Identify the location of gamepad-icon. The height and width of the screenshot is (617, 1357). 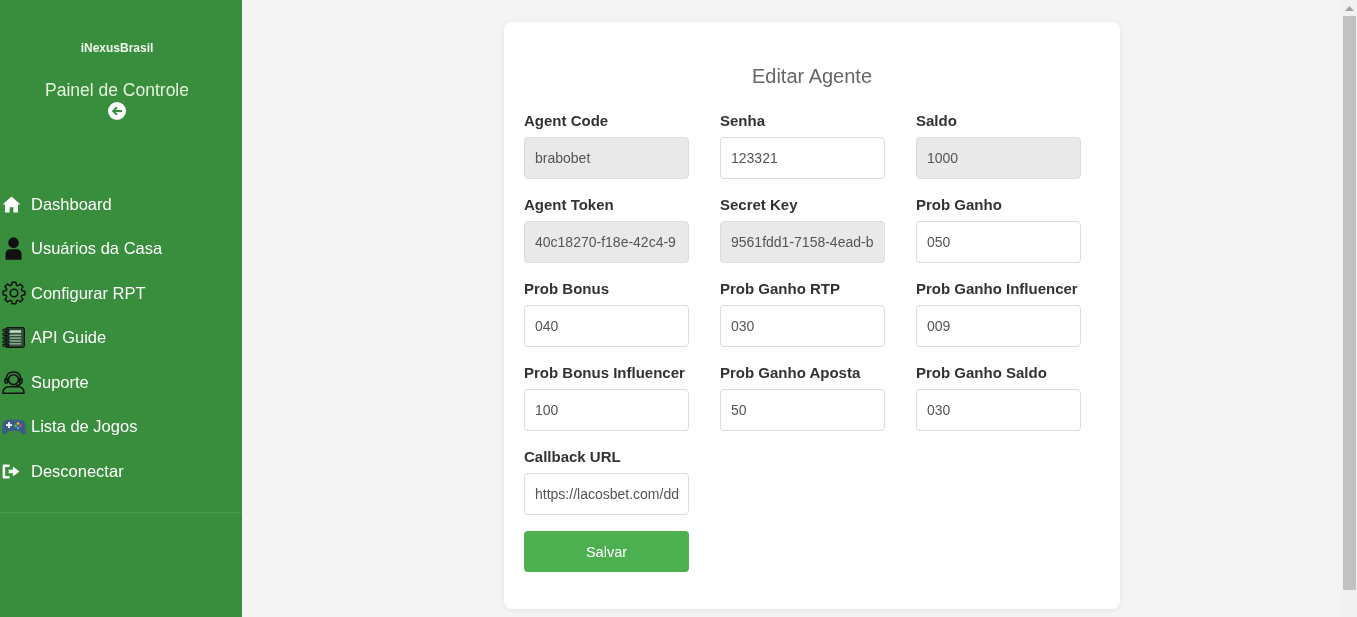
(14, 426).